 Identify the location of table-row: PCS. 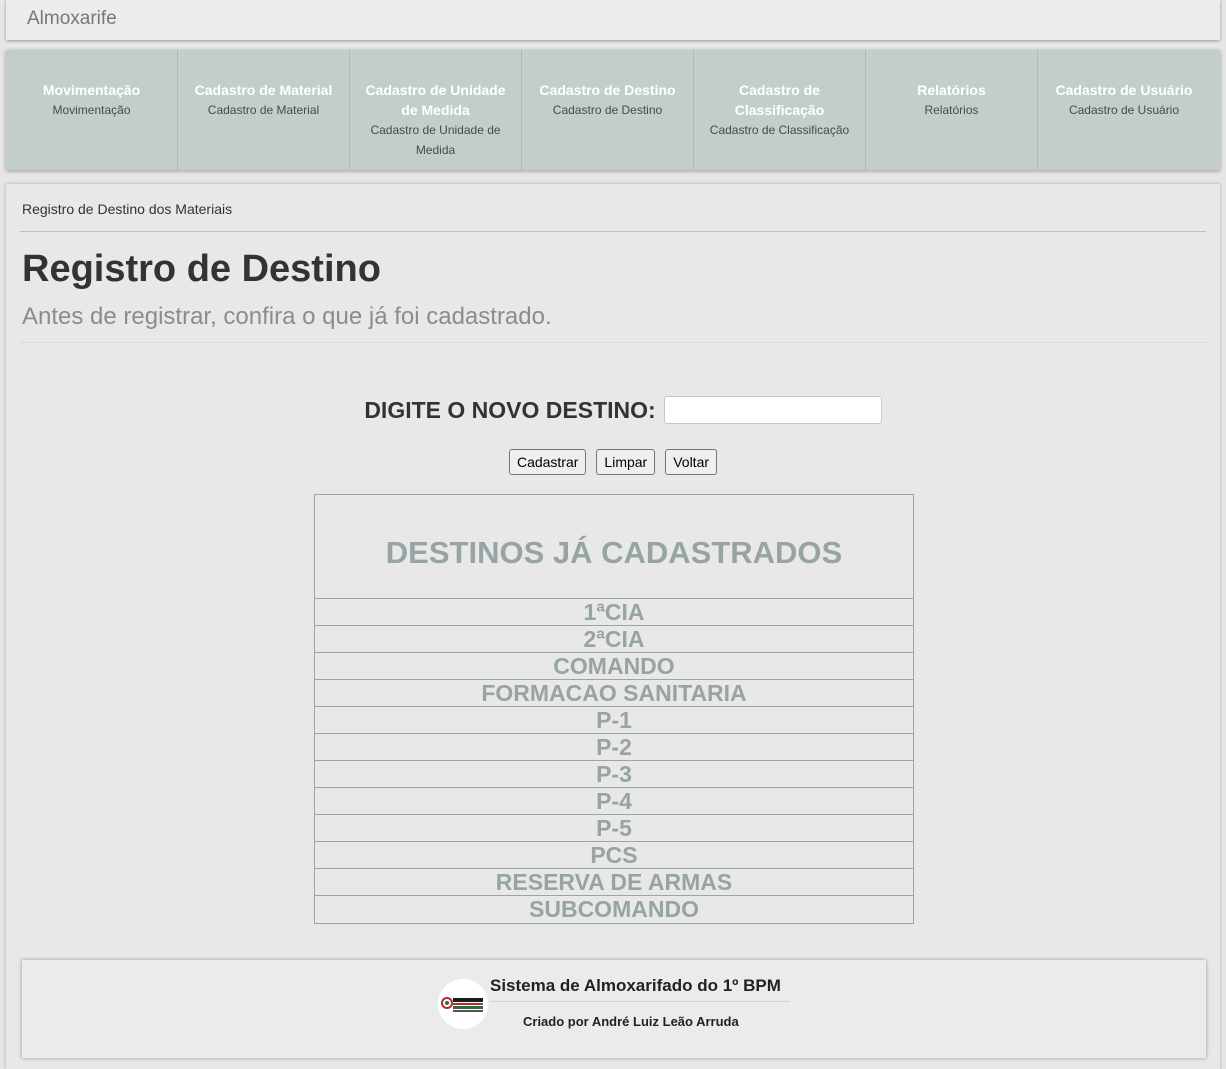
(614, 855).